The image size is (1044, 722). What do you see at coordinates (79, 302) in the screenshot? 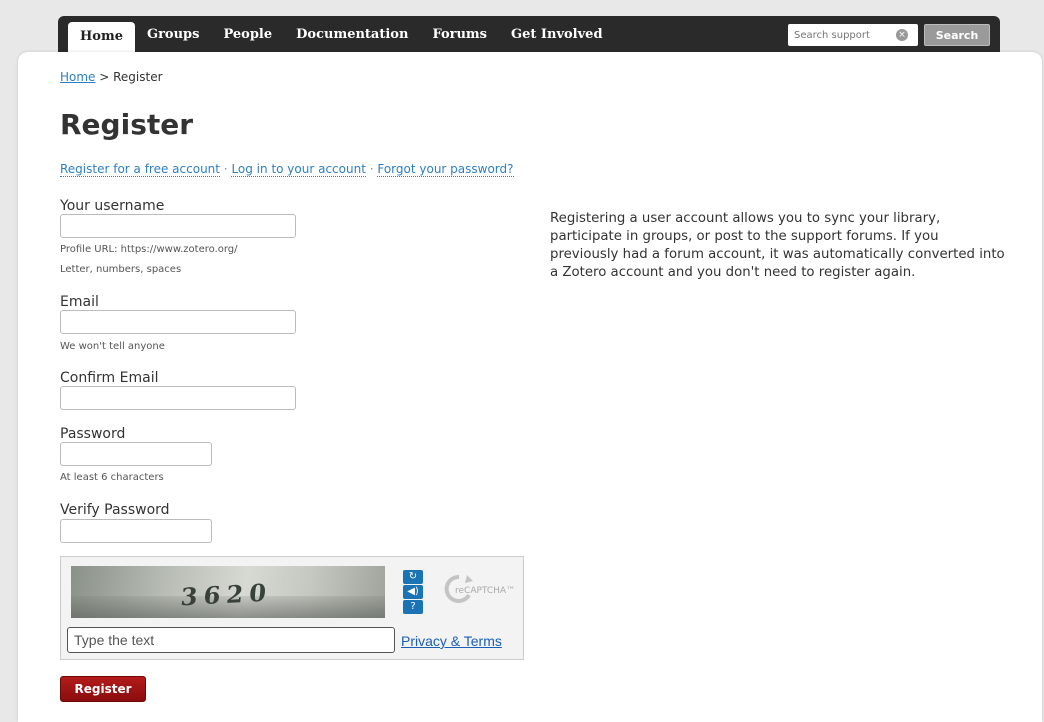
I see `email-label: Email` at bounding box center [79, 302].